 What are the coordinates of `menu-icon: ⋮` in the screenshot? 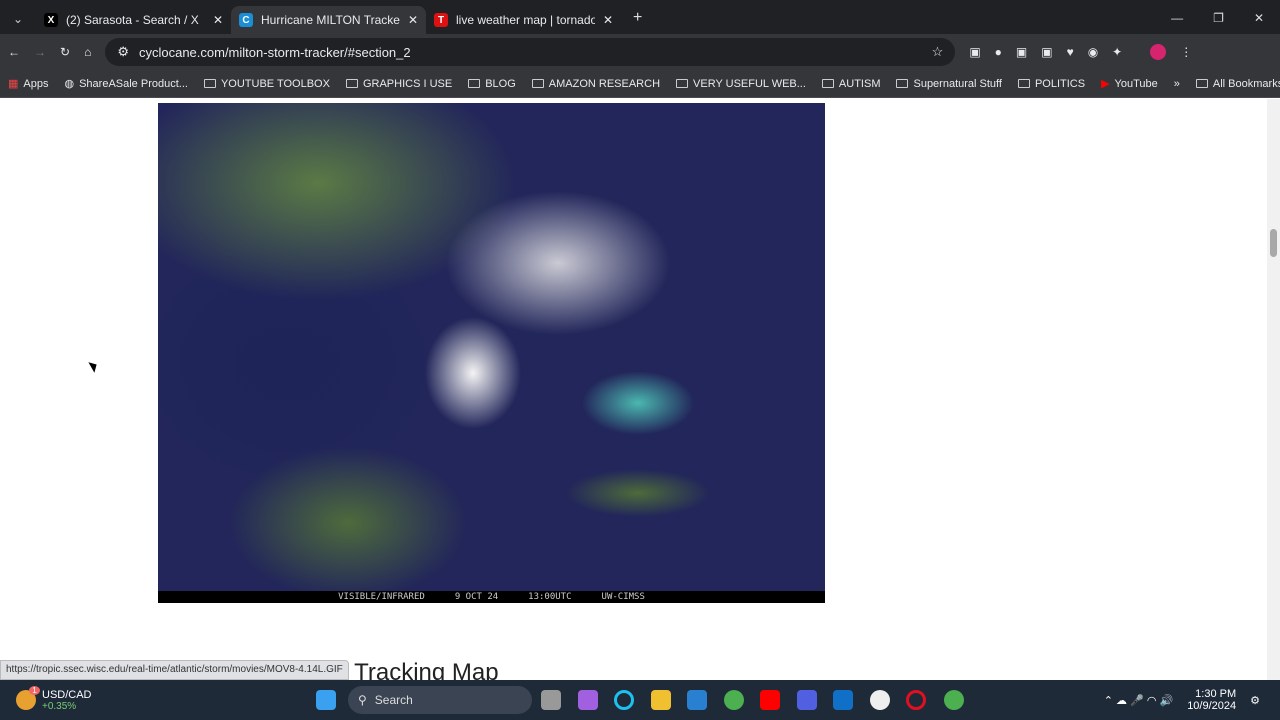 It's located at (1186, 52).